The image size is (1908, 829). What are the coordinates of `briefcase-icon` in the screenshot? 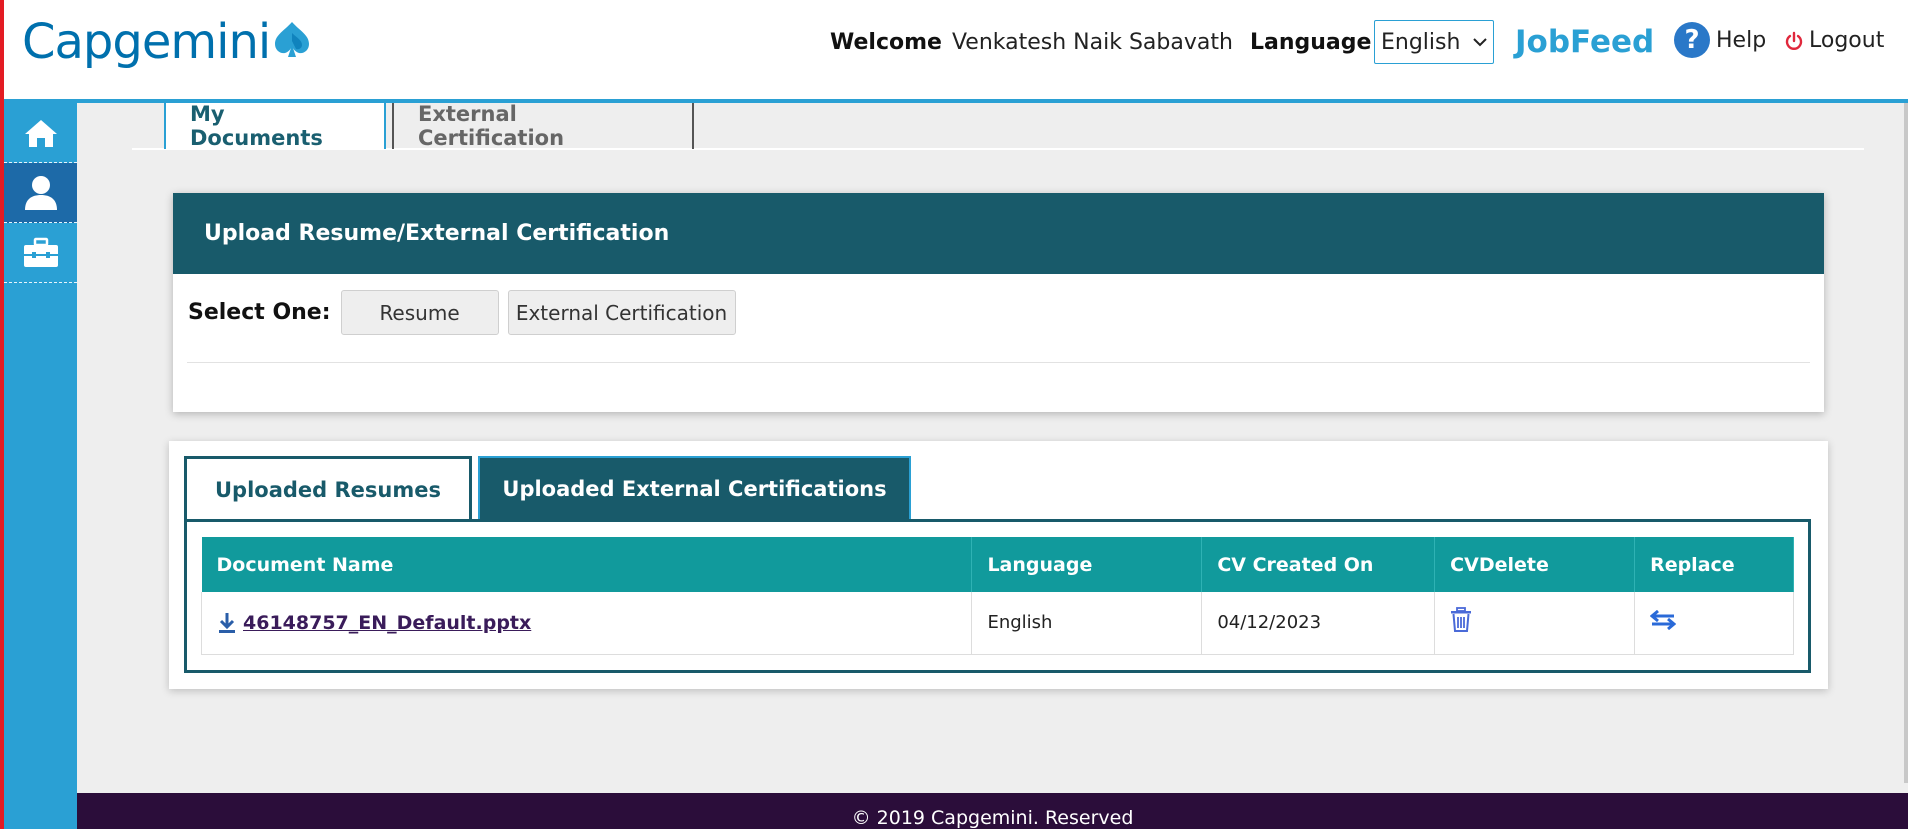 It's located at (40, 252).